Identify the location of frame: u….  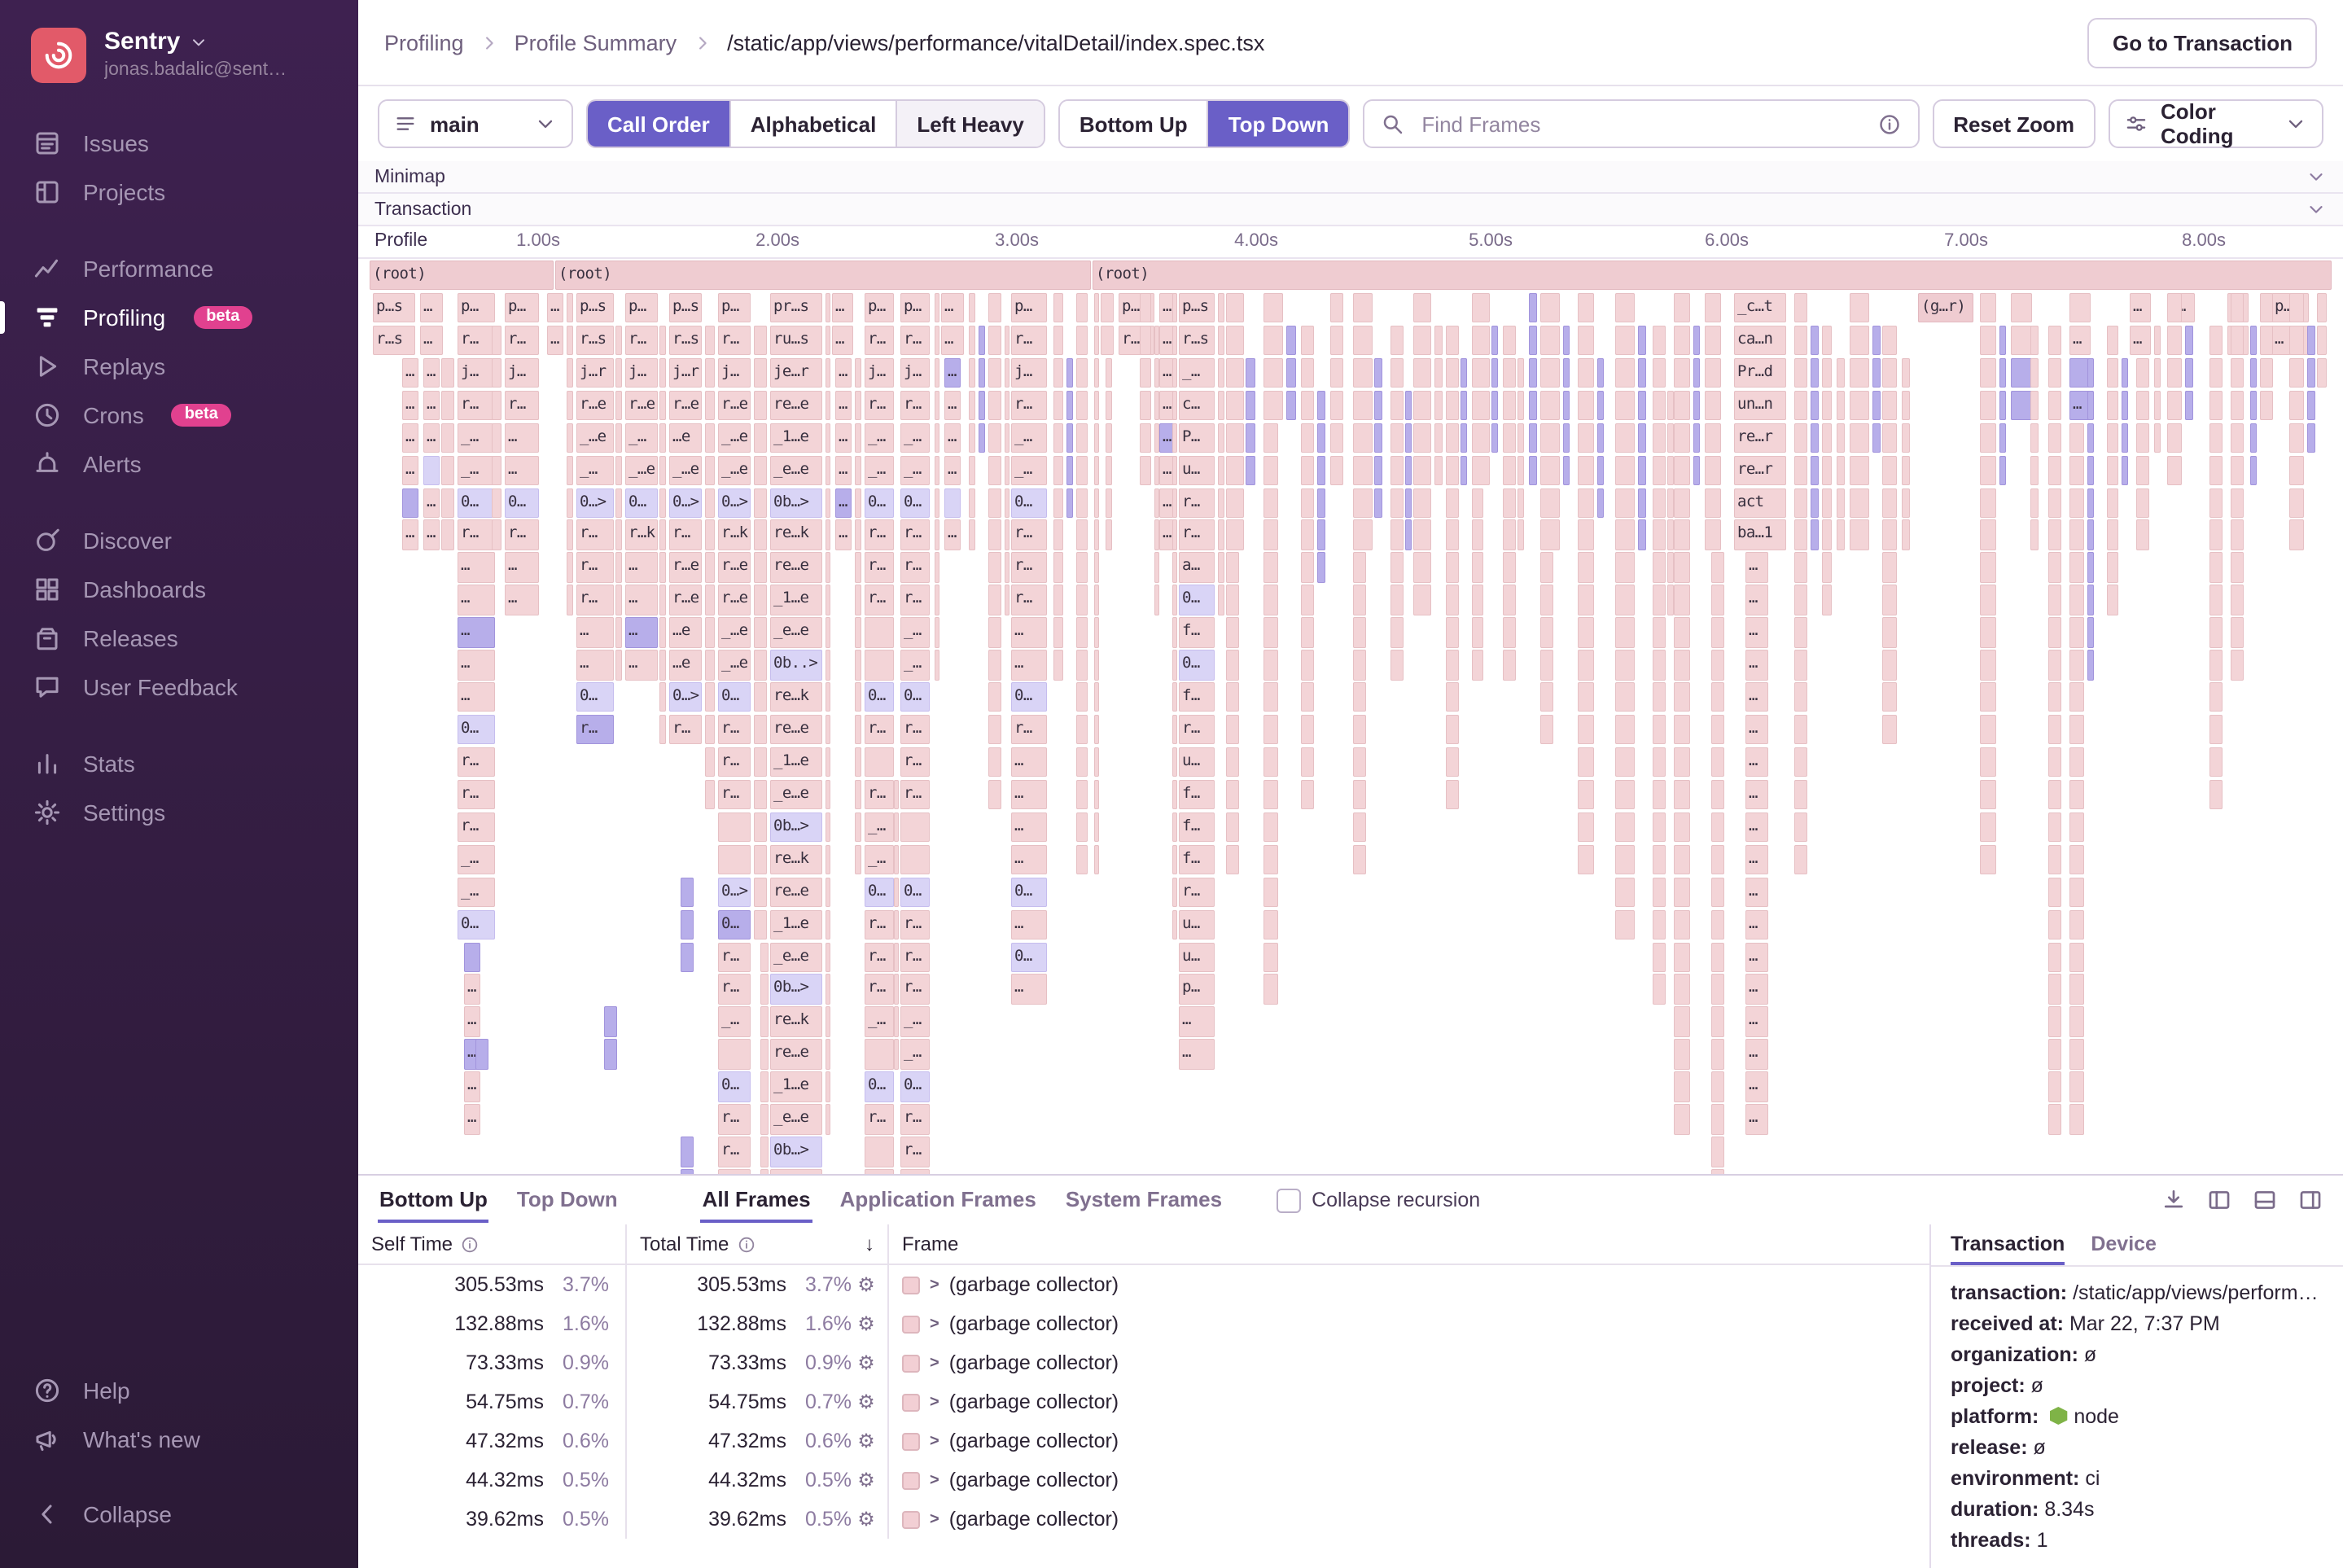
(1197, 470).